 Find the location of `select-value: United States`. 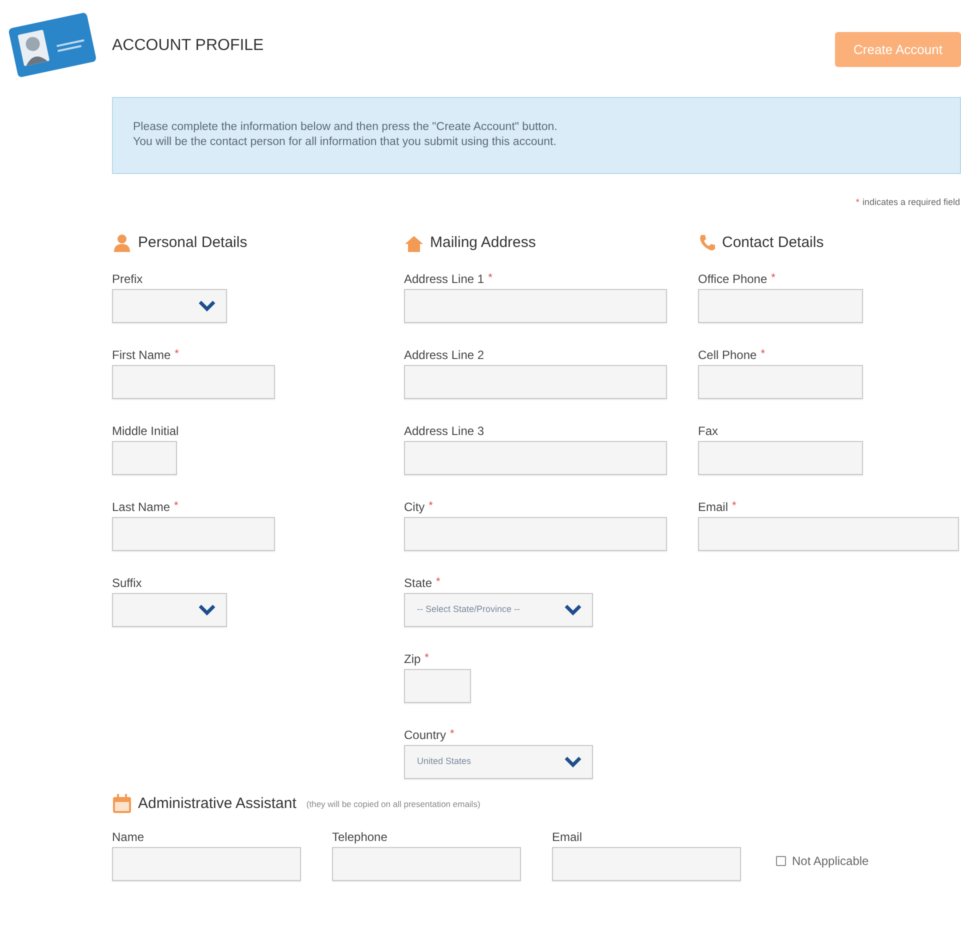

select-value: United States is located at coordinates (444, 761).